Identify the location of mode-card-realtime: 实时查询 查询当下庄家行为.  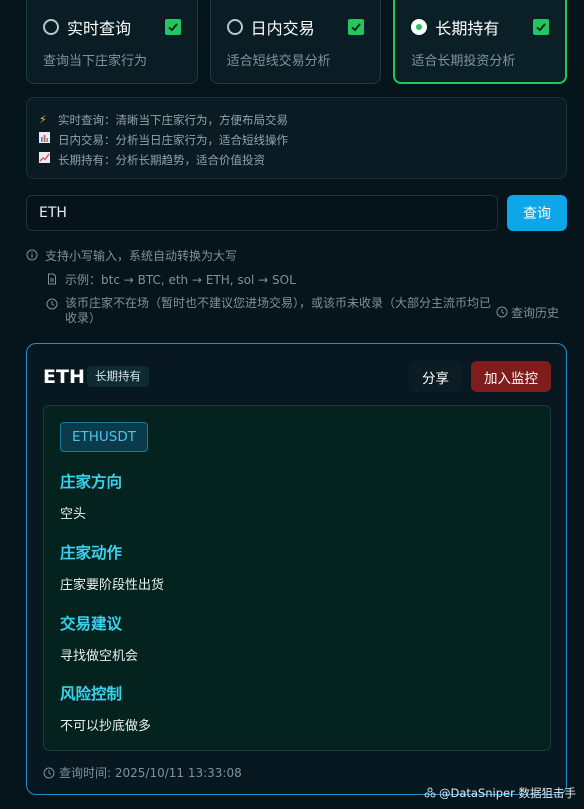
(112, 42).